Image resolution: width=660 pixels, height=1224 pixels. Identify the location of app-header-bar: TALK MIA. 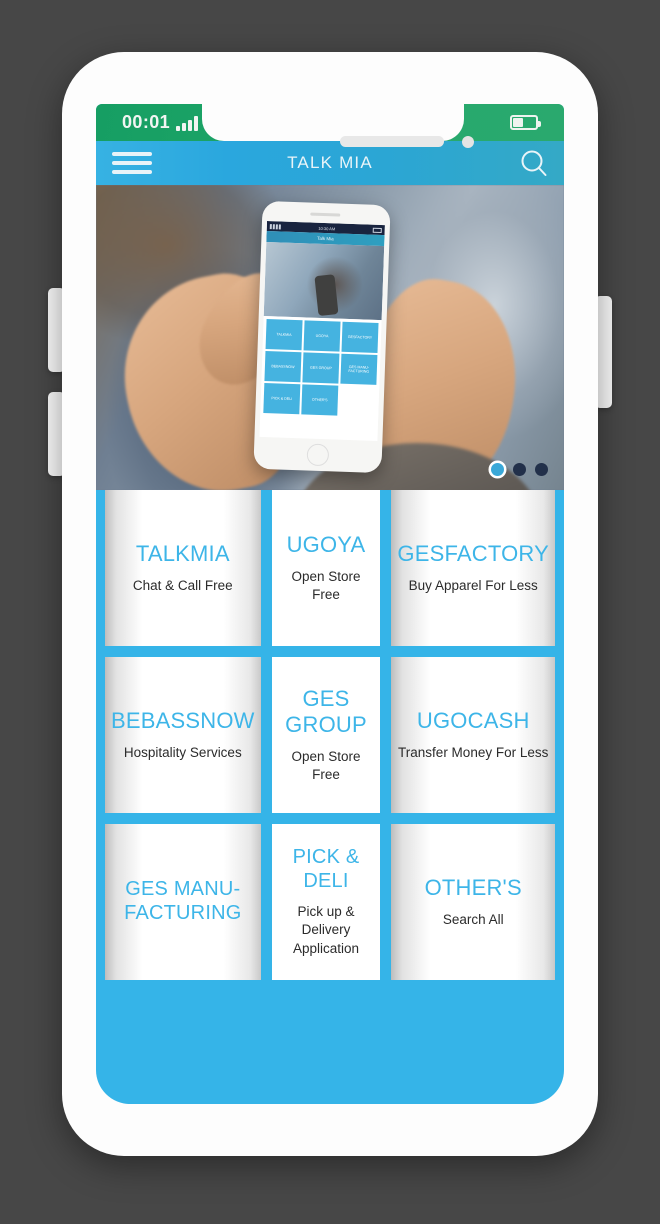
(330, 163).